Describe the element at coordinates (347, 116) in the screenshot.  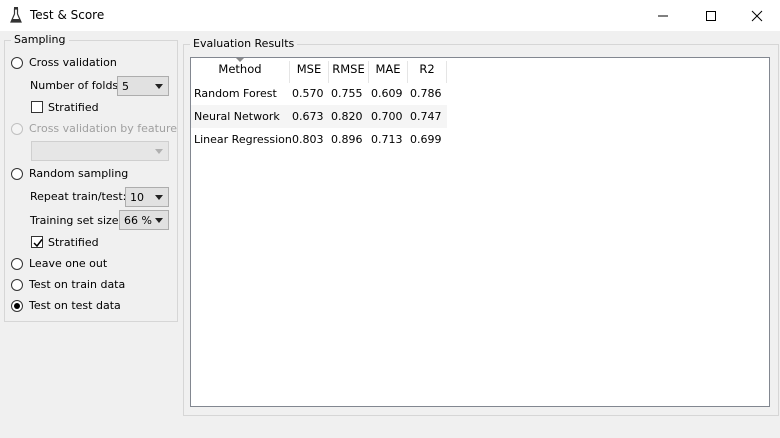
I see `cell-rmse: 0.820` at that location.